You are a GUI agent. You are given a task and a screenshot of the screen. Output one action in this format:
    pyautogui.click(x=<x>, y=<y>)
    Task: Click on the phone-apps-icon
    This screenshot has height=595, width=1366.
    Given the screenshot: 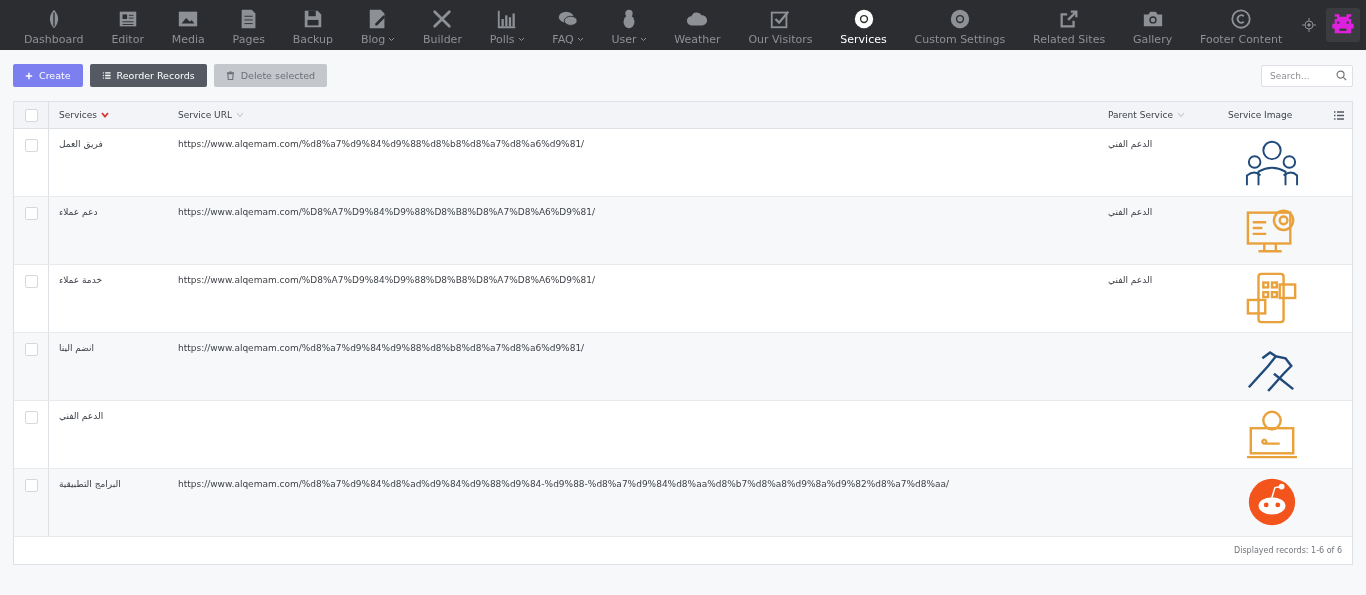 What is the action you would take?
    pyautogui.click(x=1272, y=298)
    